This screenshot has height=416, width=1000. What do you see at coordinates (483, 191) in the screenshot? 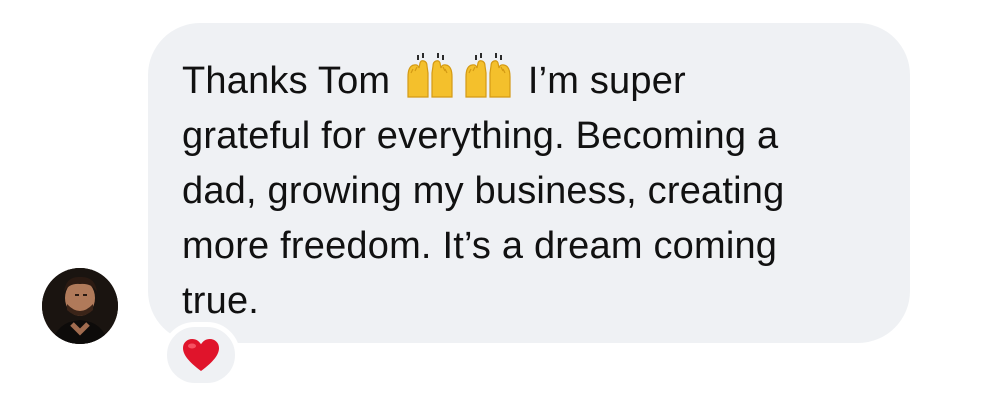
I see `message-line-3: dad, growing my business, creating` at bounding box center [483, 191].